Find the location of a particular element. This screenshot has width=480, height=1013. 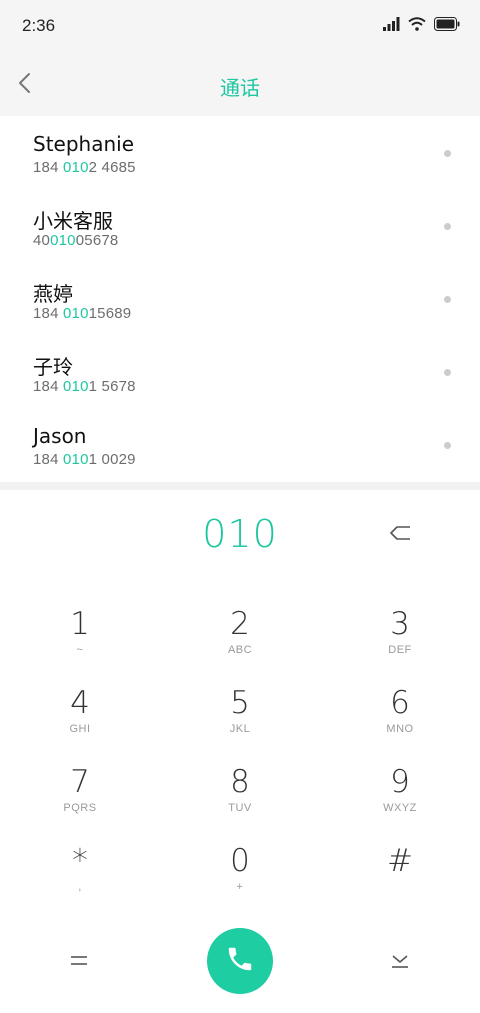

key-letters: + is located at coordinates (240, 887).